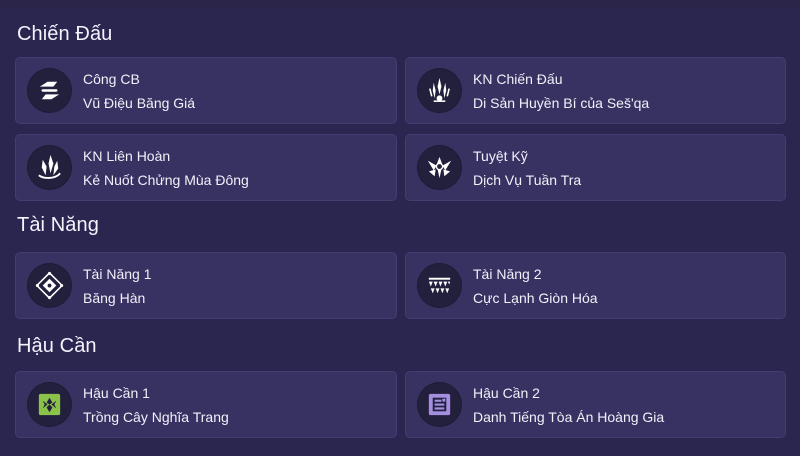 Image resolution: width=800 pixels, height=456 pixels. What do you see at coordinates (49, 285) in the screenshot?
I see `frost-diamond-icon` at bounding box center [49, 285].